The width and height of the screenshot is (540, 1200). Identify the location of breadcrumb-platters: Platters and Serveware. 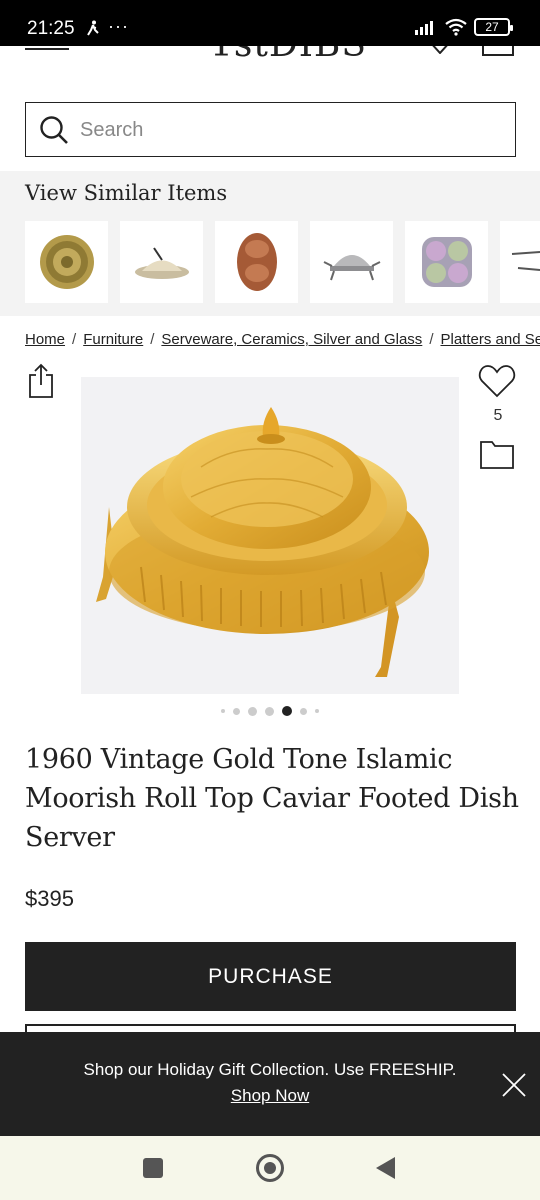
(490, 339).